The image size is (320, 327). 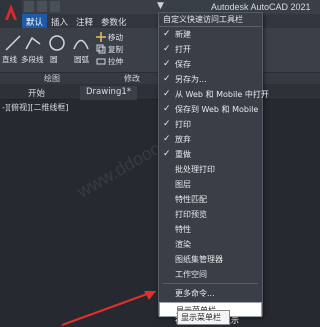 I want to click on menu-item-label: 工作空间, so click(x=191, y=274).